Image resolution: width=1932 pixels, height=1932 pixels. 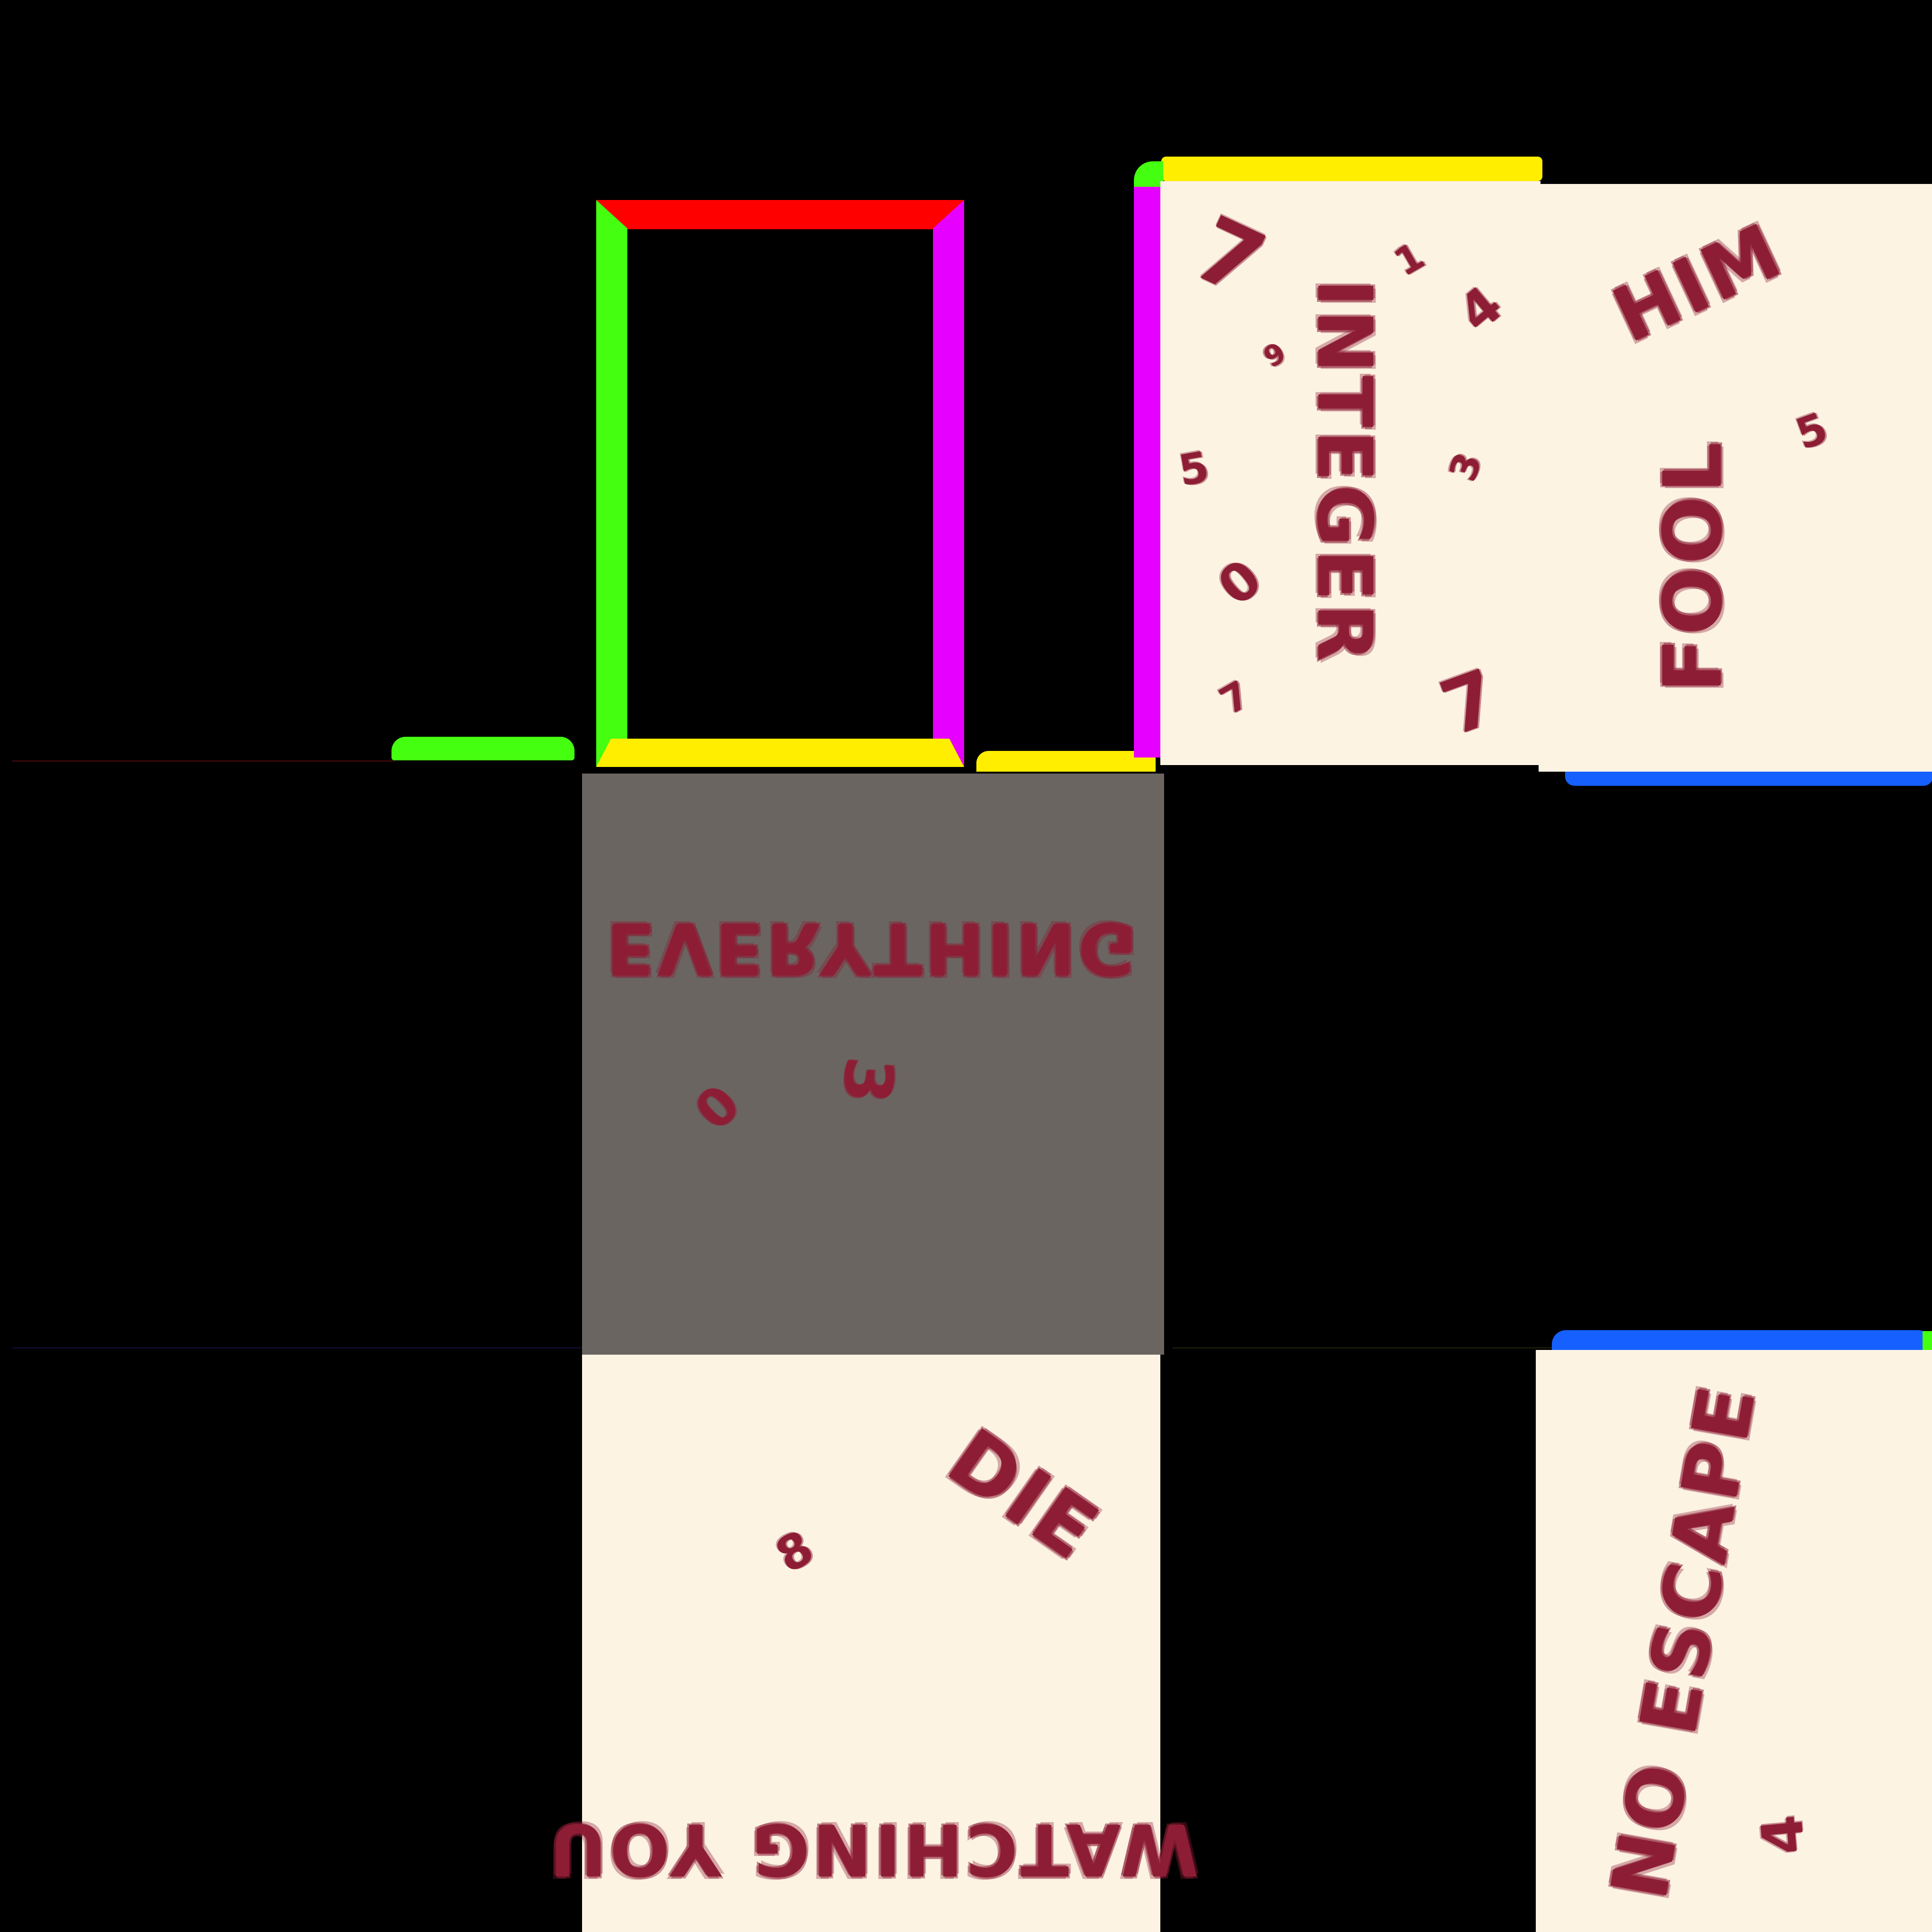 I want to click on word-watching-you: WATCHING YOU, so click(x=872, y=1849).